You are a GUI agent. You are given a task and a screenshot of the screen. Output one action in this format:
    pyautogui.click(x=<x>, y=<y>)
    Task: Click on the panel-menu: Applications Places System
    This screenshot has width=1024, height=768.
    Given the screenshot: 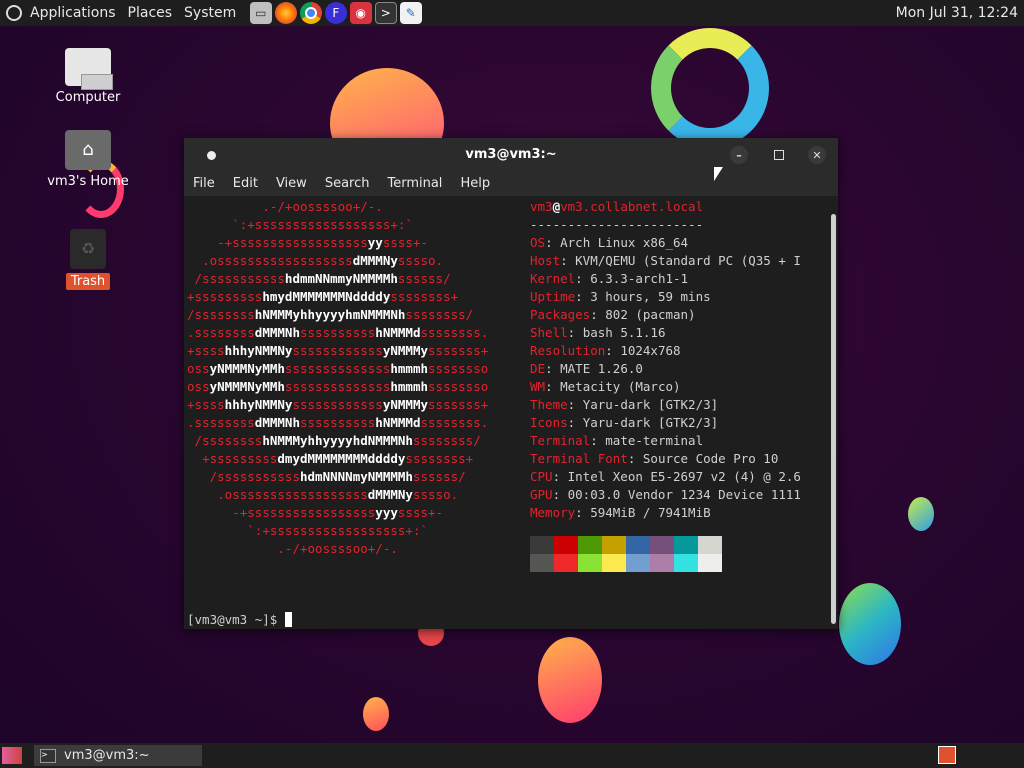 What is the action you would take?
    pyautogui.click(x=124, y=13)
    